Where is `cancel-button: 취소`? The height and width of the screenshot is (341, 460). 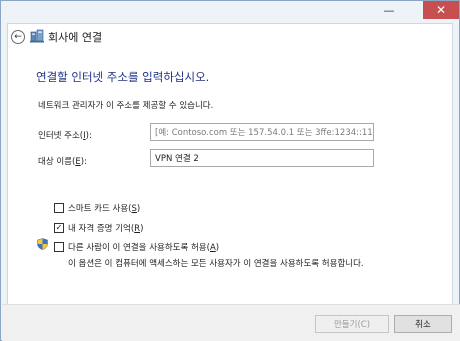
cancel-button: 취소 is located at coordinates (423, 324).